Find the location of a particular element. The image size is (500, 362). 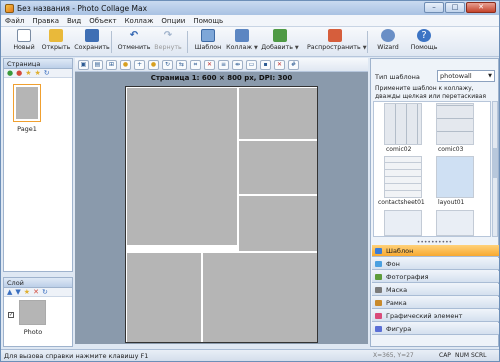

undo-button: ↶ Отменить is located at coordinates (134, 42).